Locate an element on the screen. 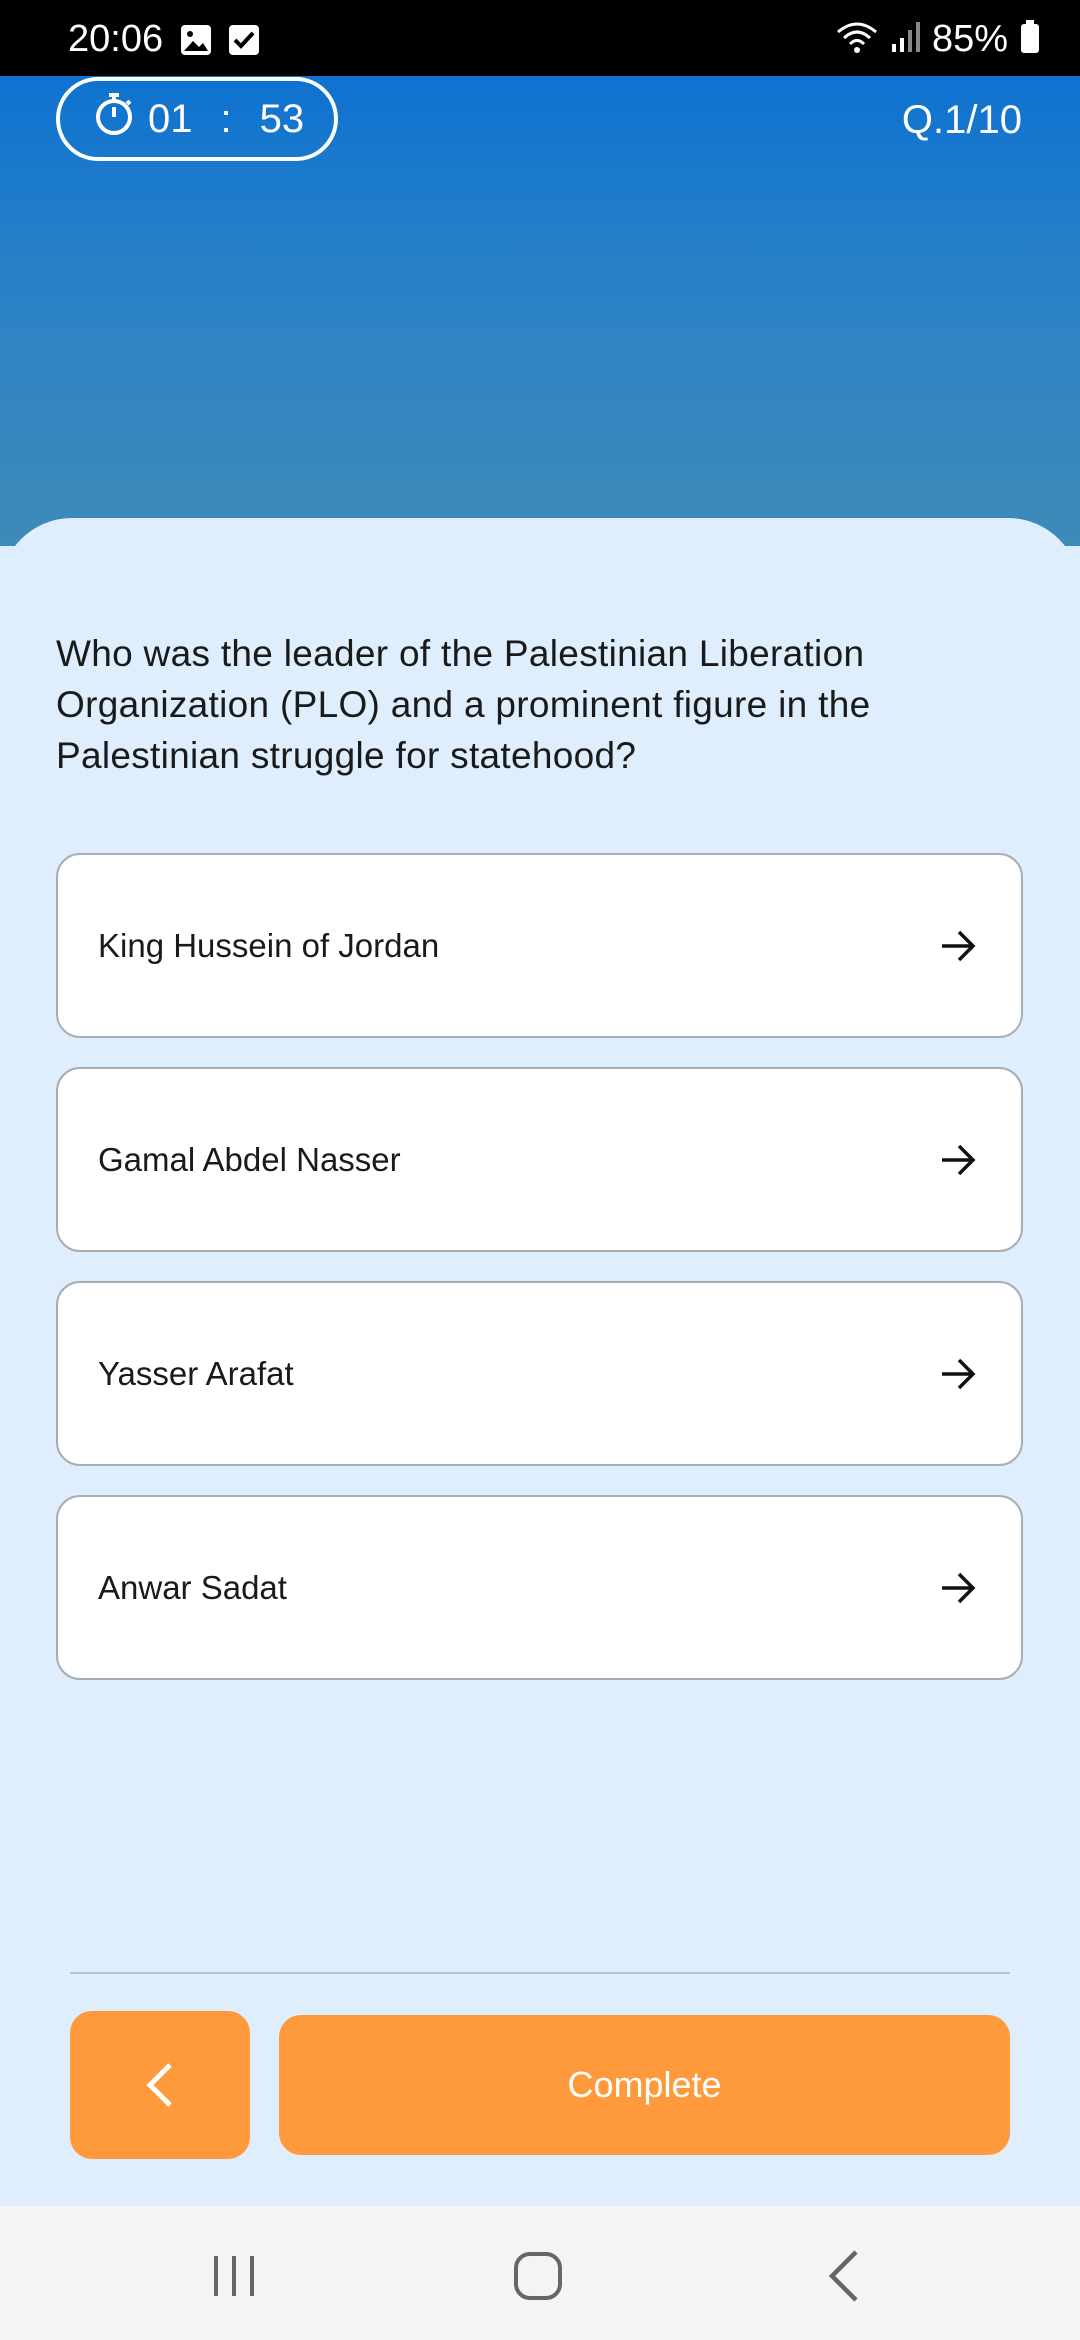 The image size is (1080, 2340). system-nav-bar is located at coordinates (540, 2273).